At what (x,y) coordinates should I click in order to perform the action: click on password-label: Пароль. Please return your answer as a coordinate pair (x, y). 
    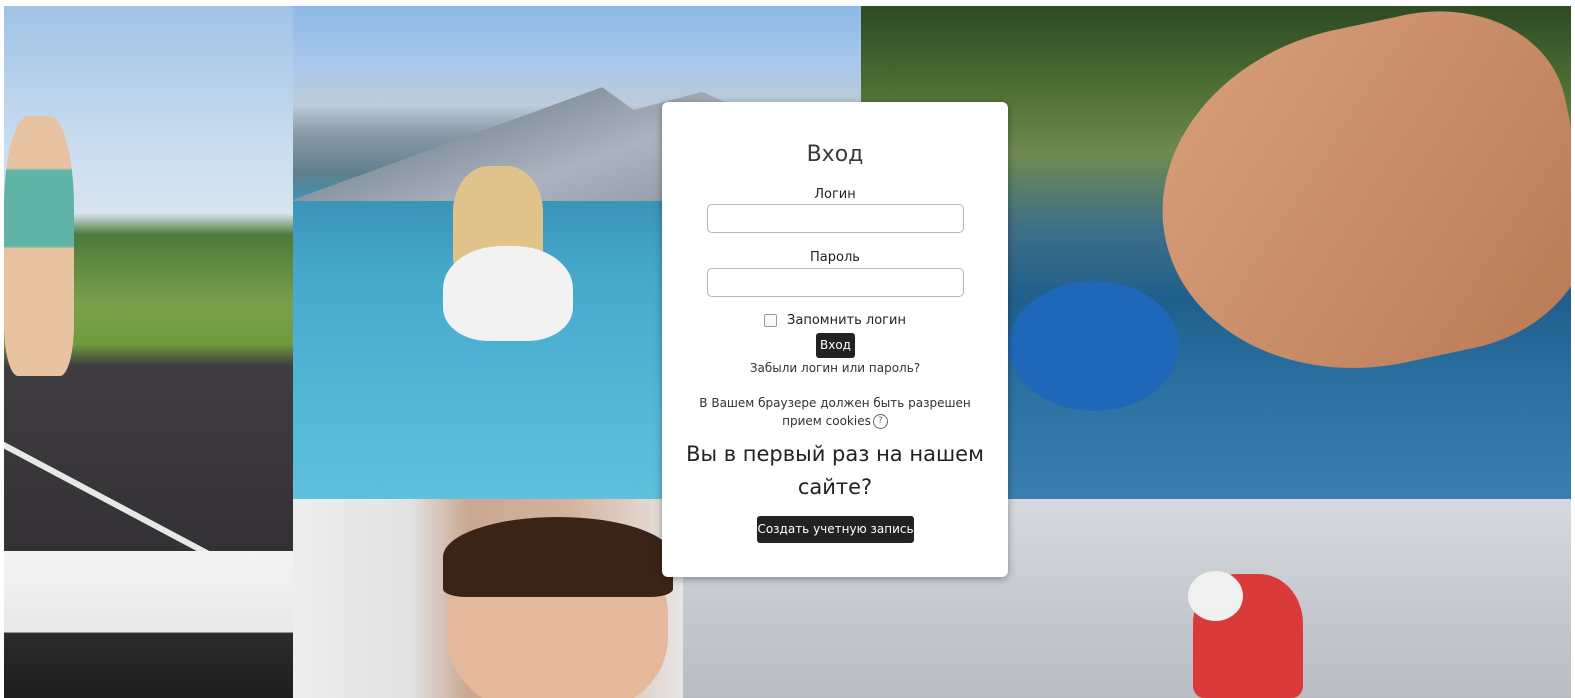
    Looking at the image, I should click on (835, 257).